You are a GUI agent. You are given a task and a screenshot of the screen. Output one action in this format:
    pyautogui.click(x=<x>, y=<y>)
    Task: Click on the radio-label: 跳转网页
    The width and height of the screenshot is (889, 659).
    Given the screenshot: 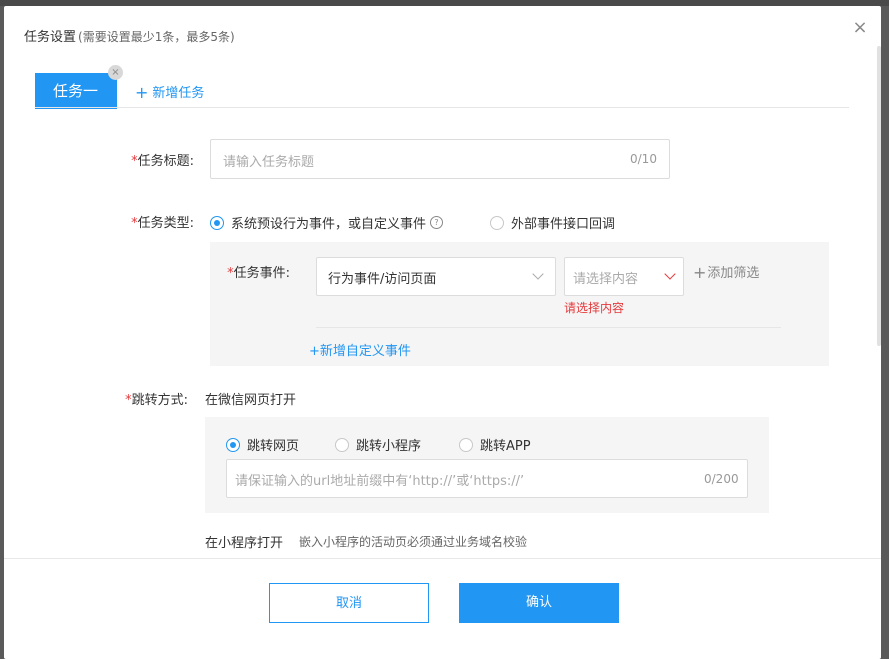 What is the action you would take?
    pyautogui.click(x=273, y=446)
    